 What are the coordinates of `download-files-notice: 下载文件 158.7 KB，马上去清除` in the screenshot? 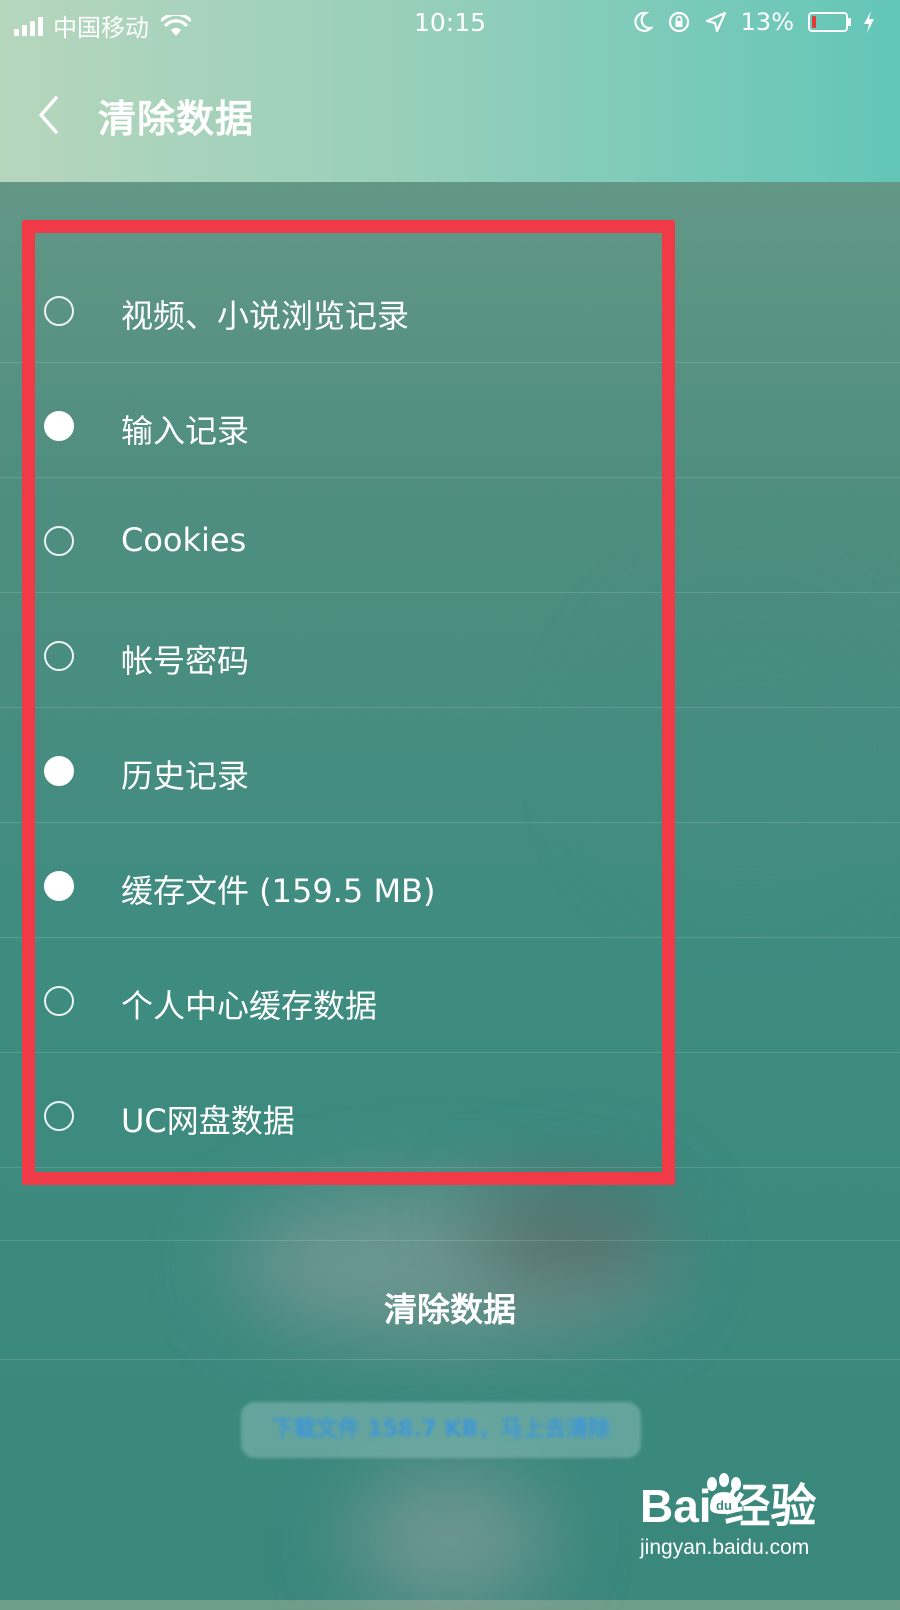 It's located at (441, 1430).